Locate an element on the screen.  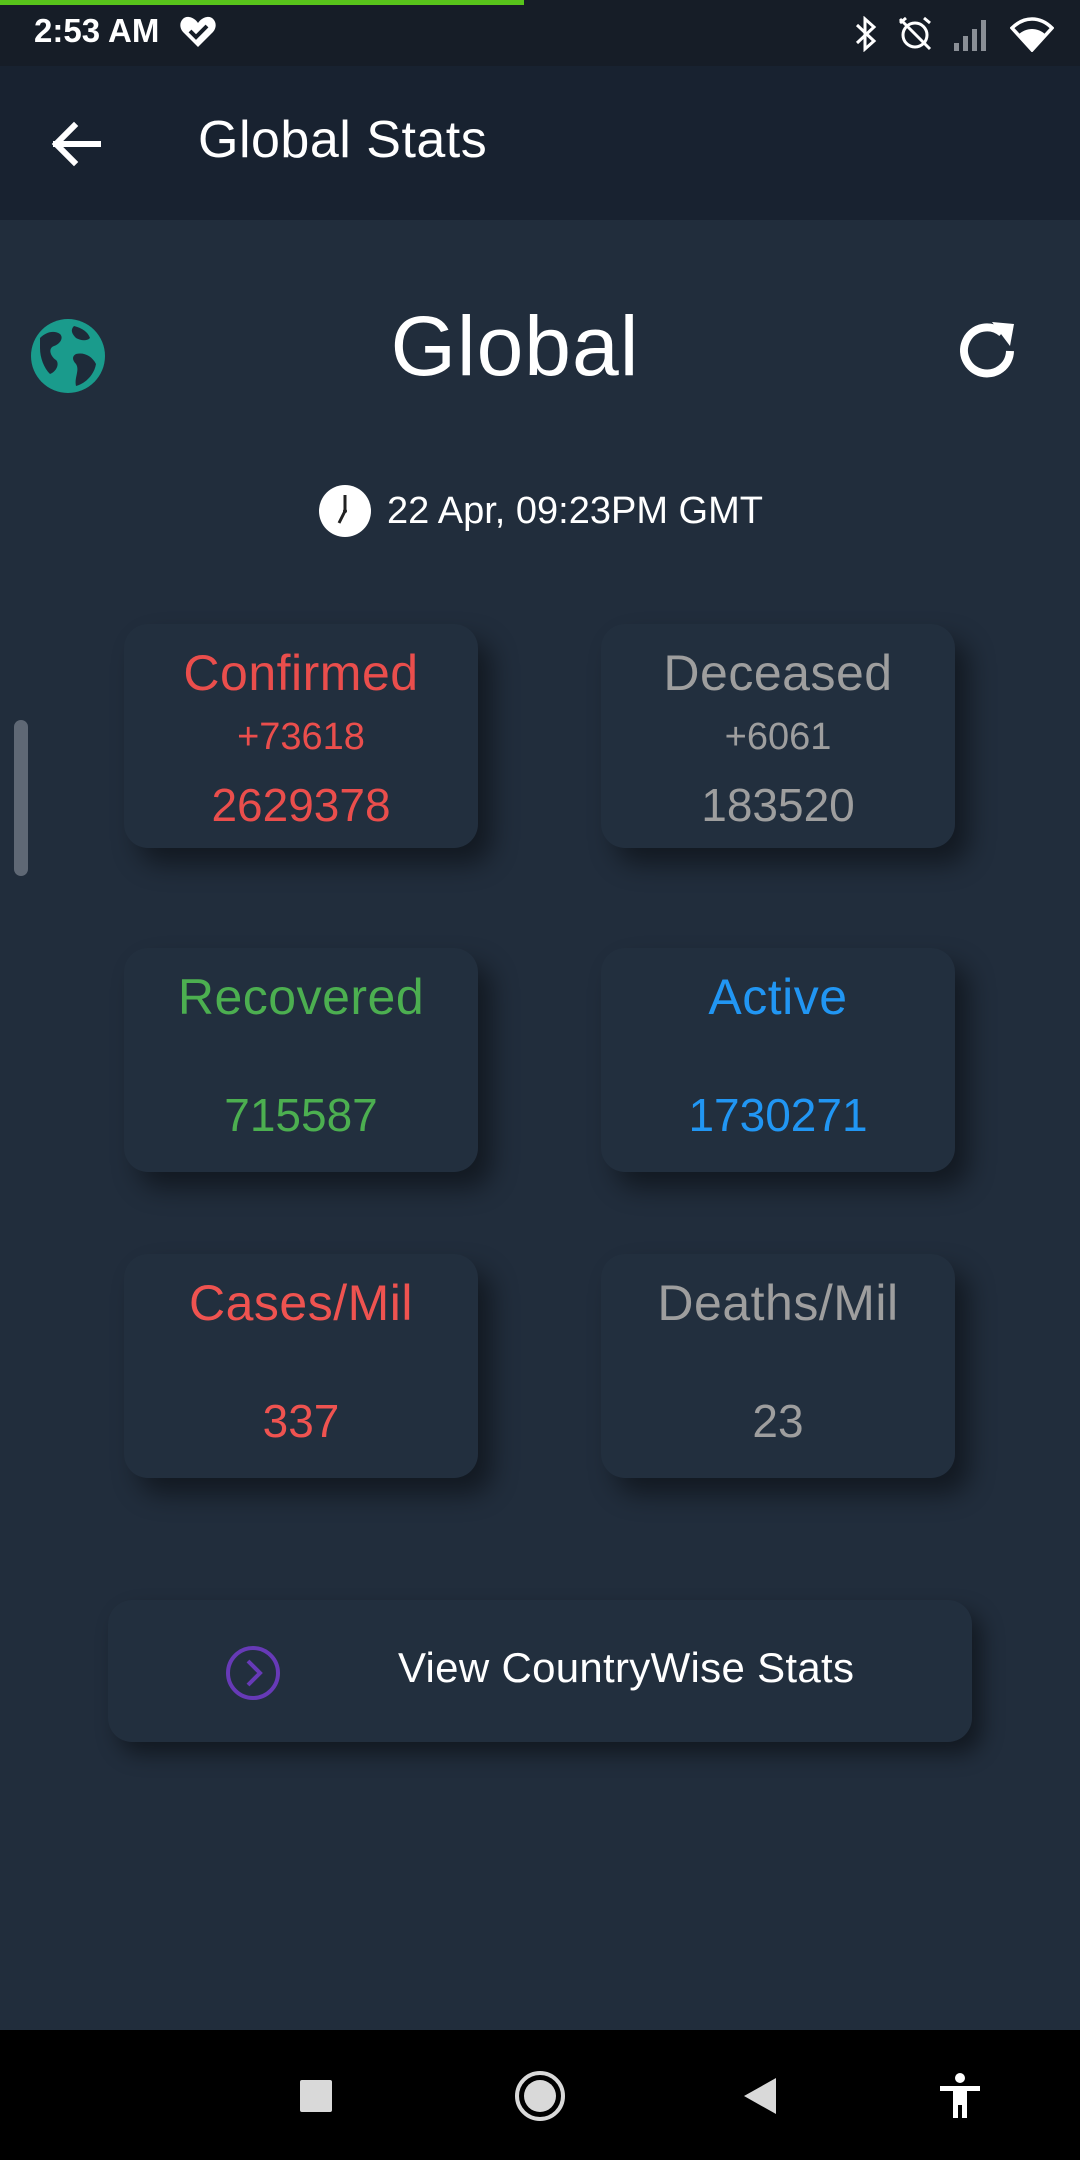
scrollbar is located at coordinates (21, 798).